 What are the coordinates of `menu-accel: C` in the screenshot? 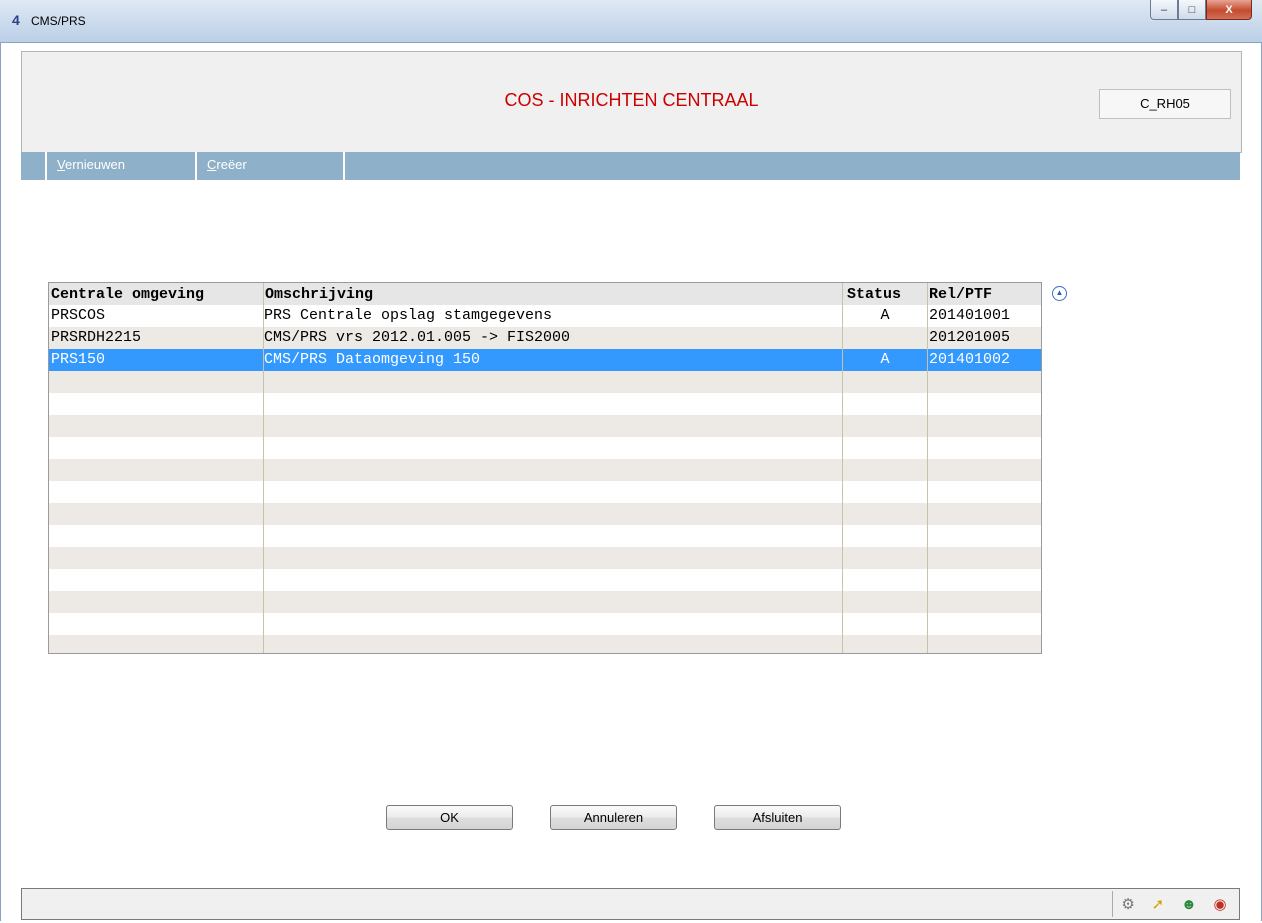 It's located at (212, 164).